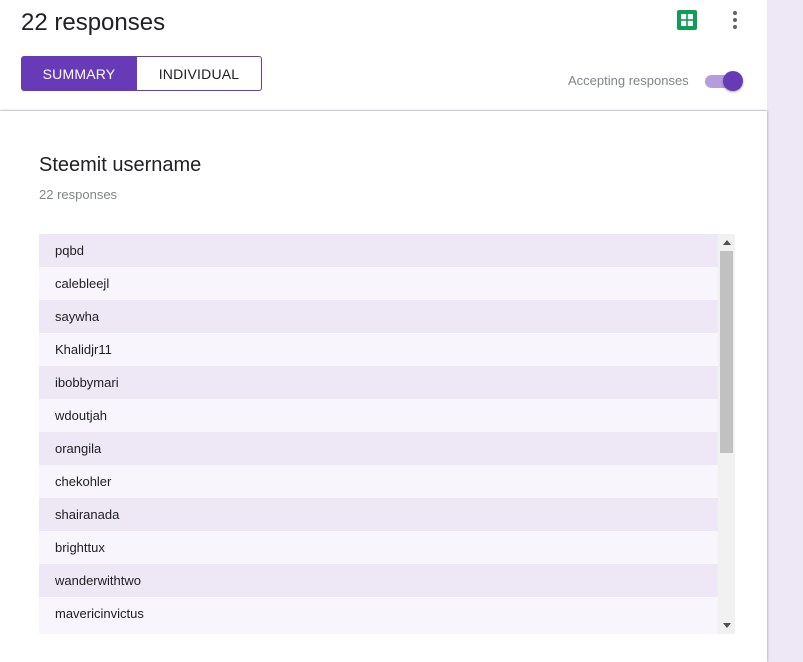 This screenshot has height=662, width=803. I want to click on question-response-count: 22 responses, so click(78, 194).